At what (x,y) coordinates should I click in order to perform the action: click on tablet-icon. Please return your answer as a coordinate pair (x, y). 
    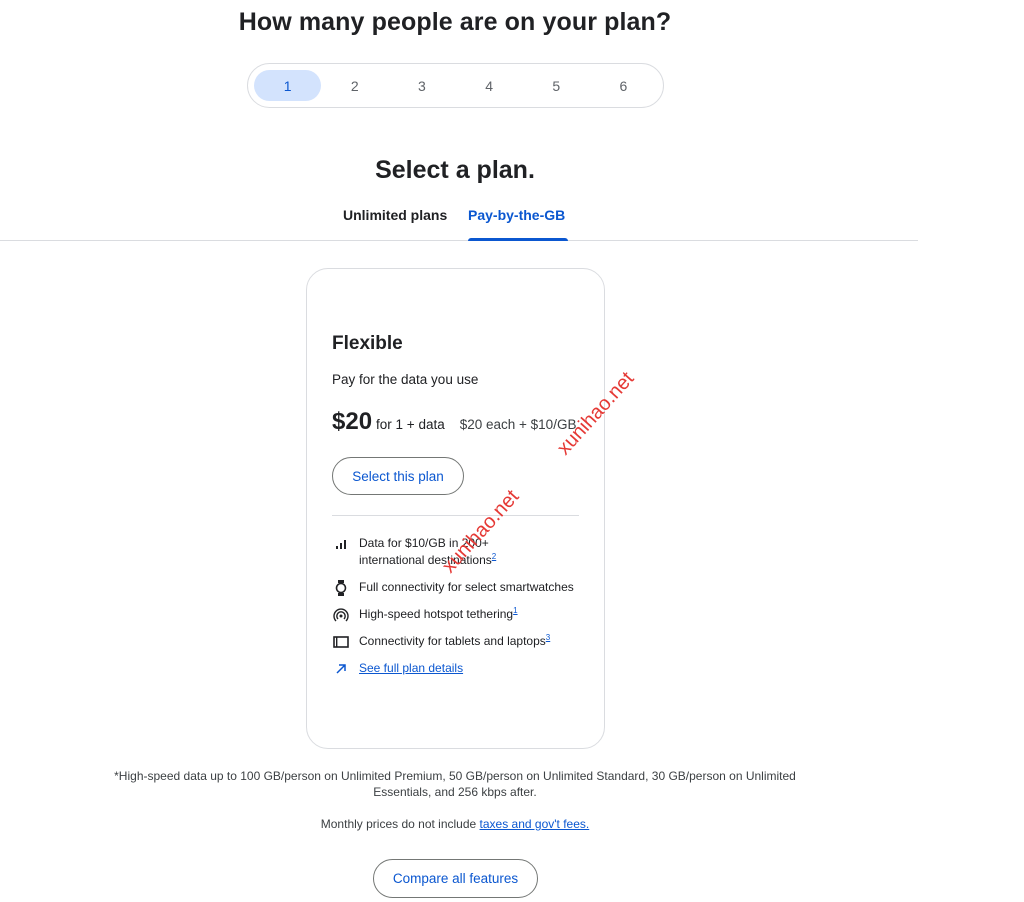
    Looking at the image, I should click on (340, 641).